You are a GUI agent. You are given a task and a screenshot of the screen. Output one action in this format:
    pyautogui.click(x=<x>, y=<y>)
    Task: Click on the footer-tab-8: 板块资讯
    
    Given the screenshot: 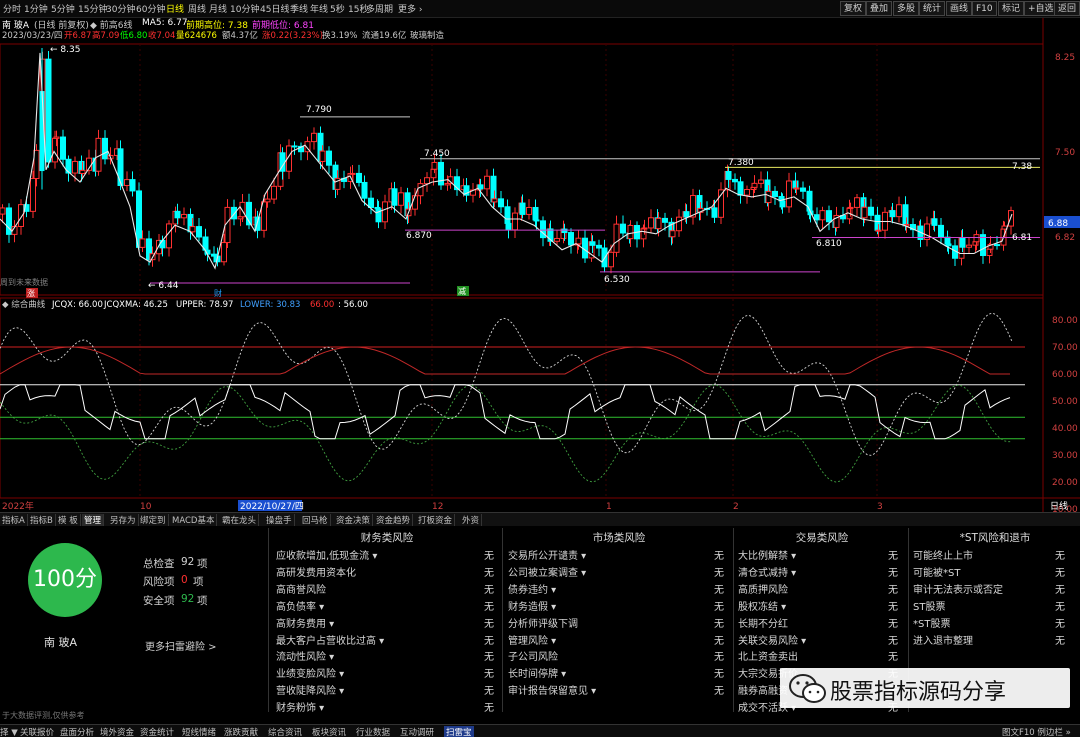 What is the action you would take?
    pyautogui.click(x=329, y=731)
    